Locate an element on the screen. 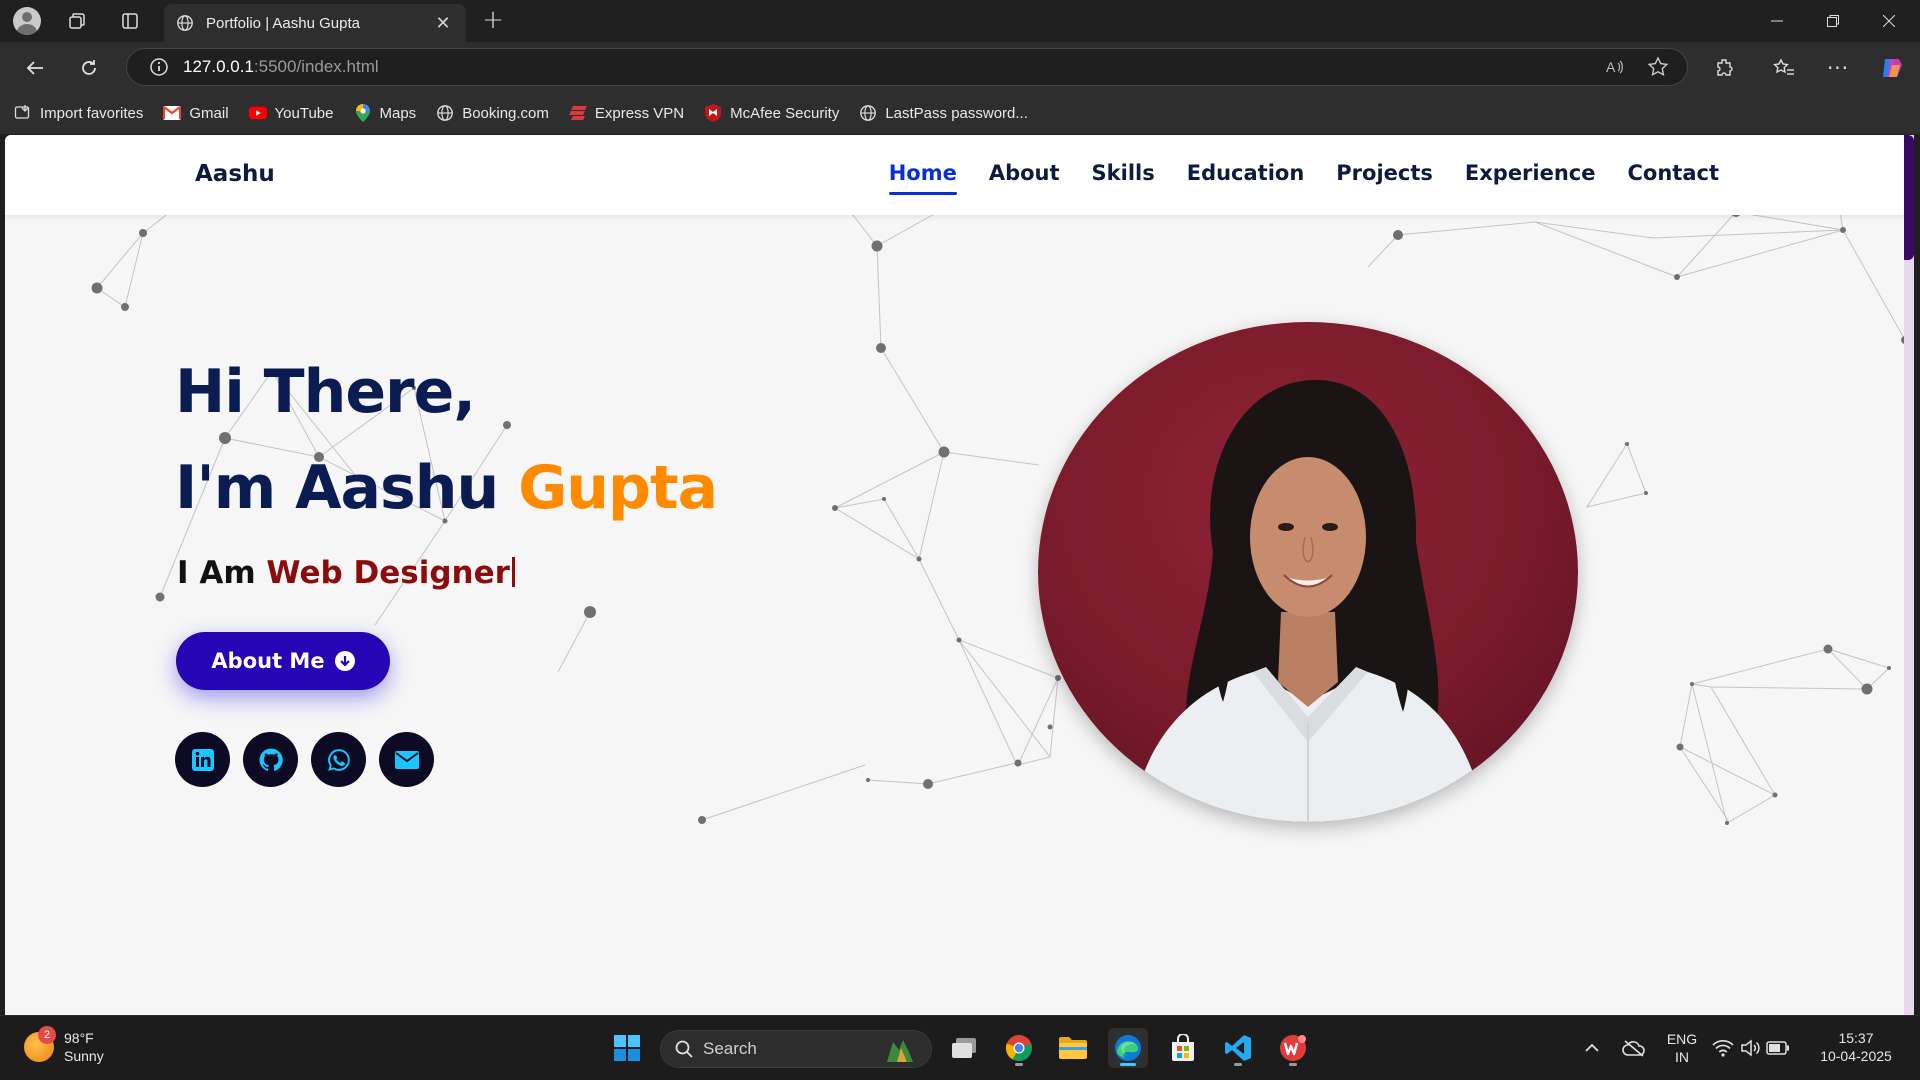  expressvpn-icon is located at coordinates (577, 113).